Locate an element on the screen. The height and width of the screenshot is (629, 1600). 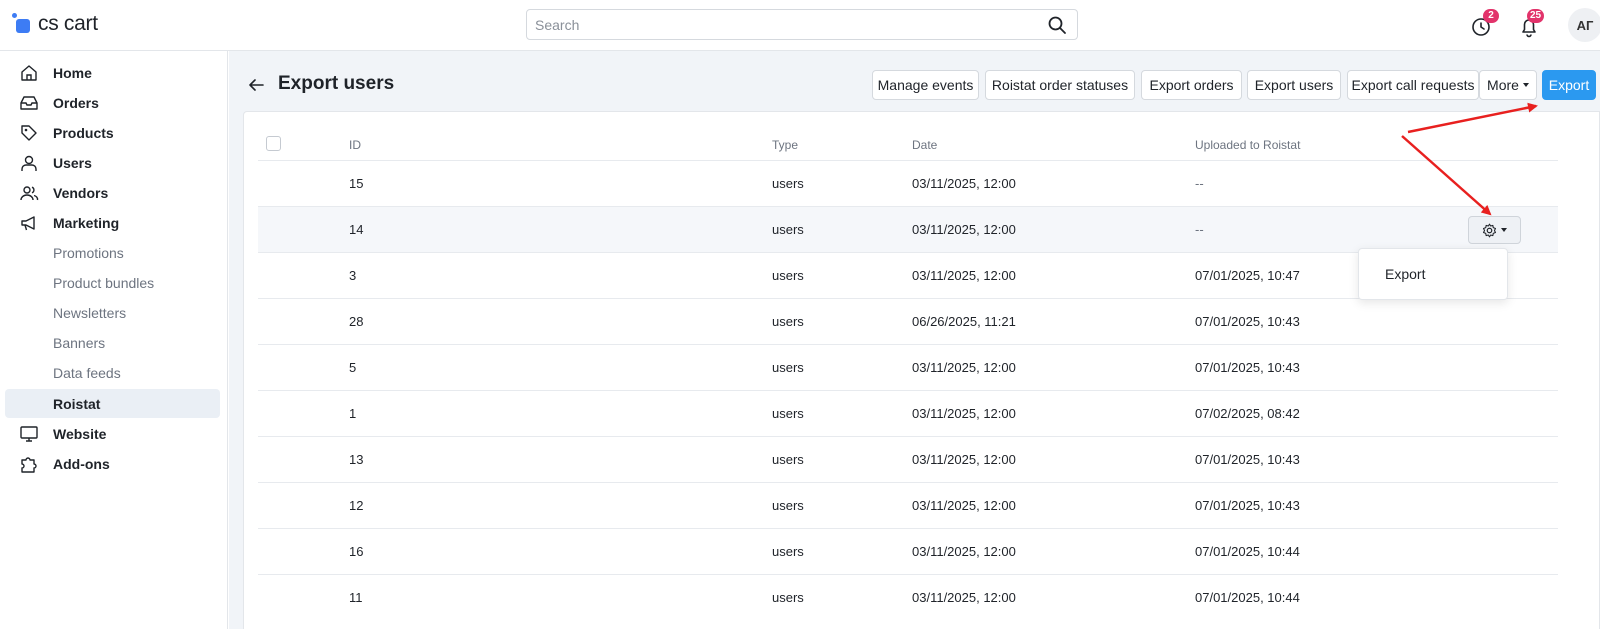
sidebar-item-label: Orders is located at coordinates (76, 102).